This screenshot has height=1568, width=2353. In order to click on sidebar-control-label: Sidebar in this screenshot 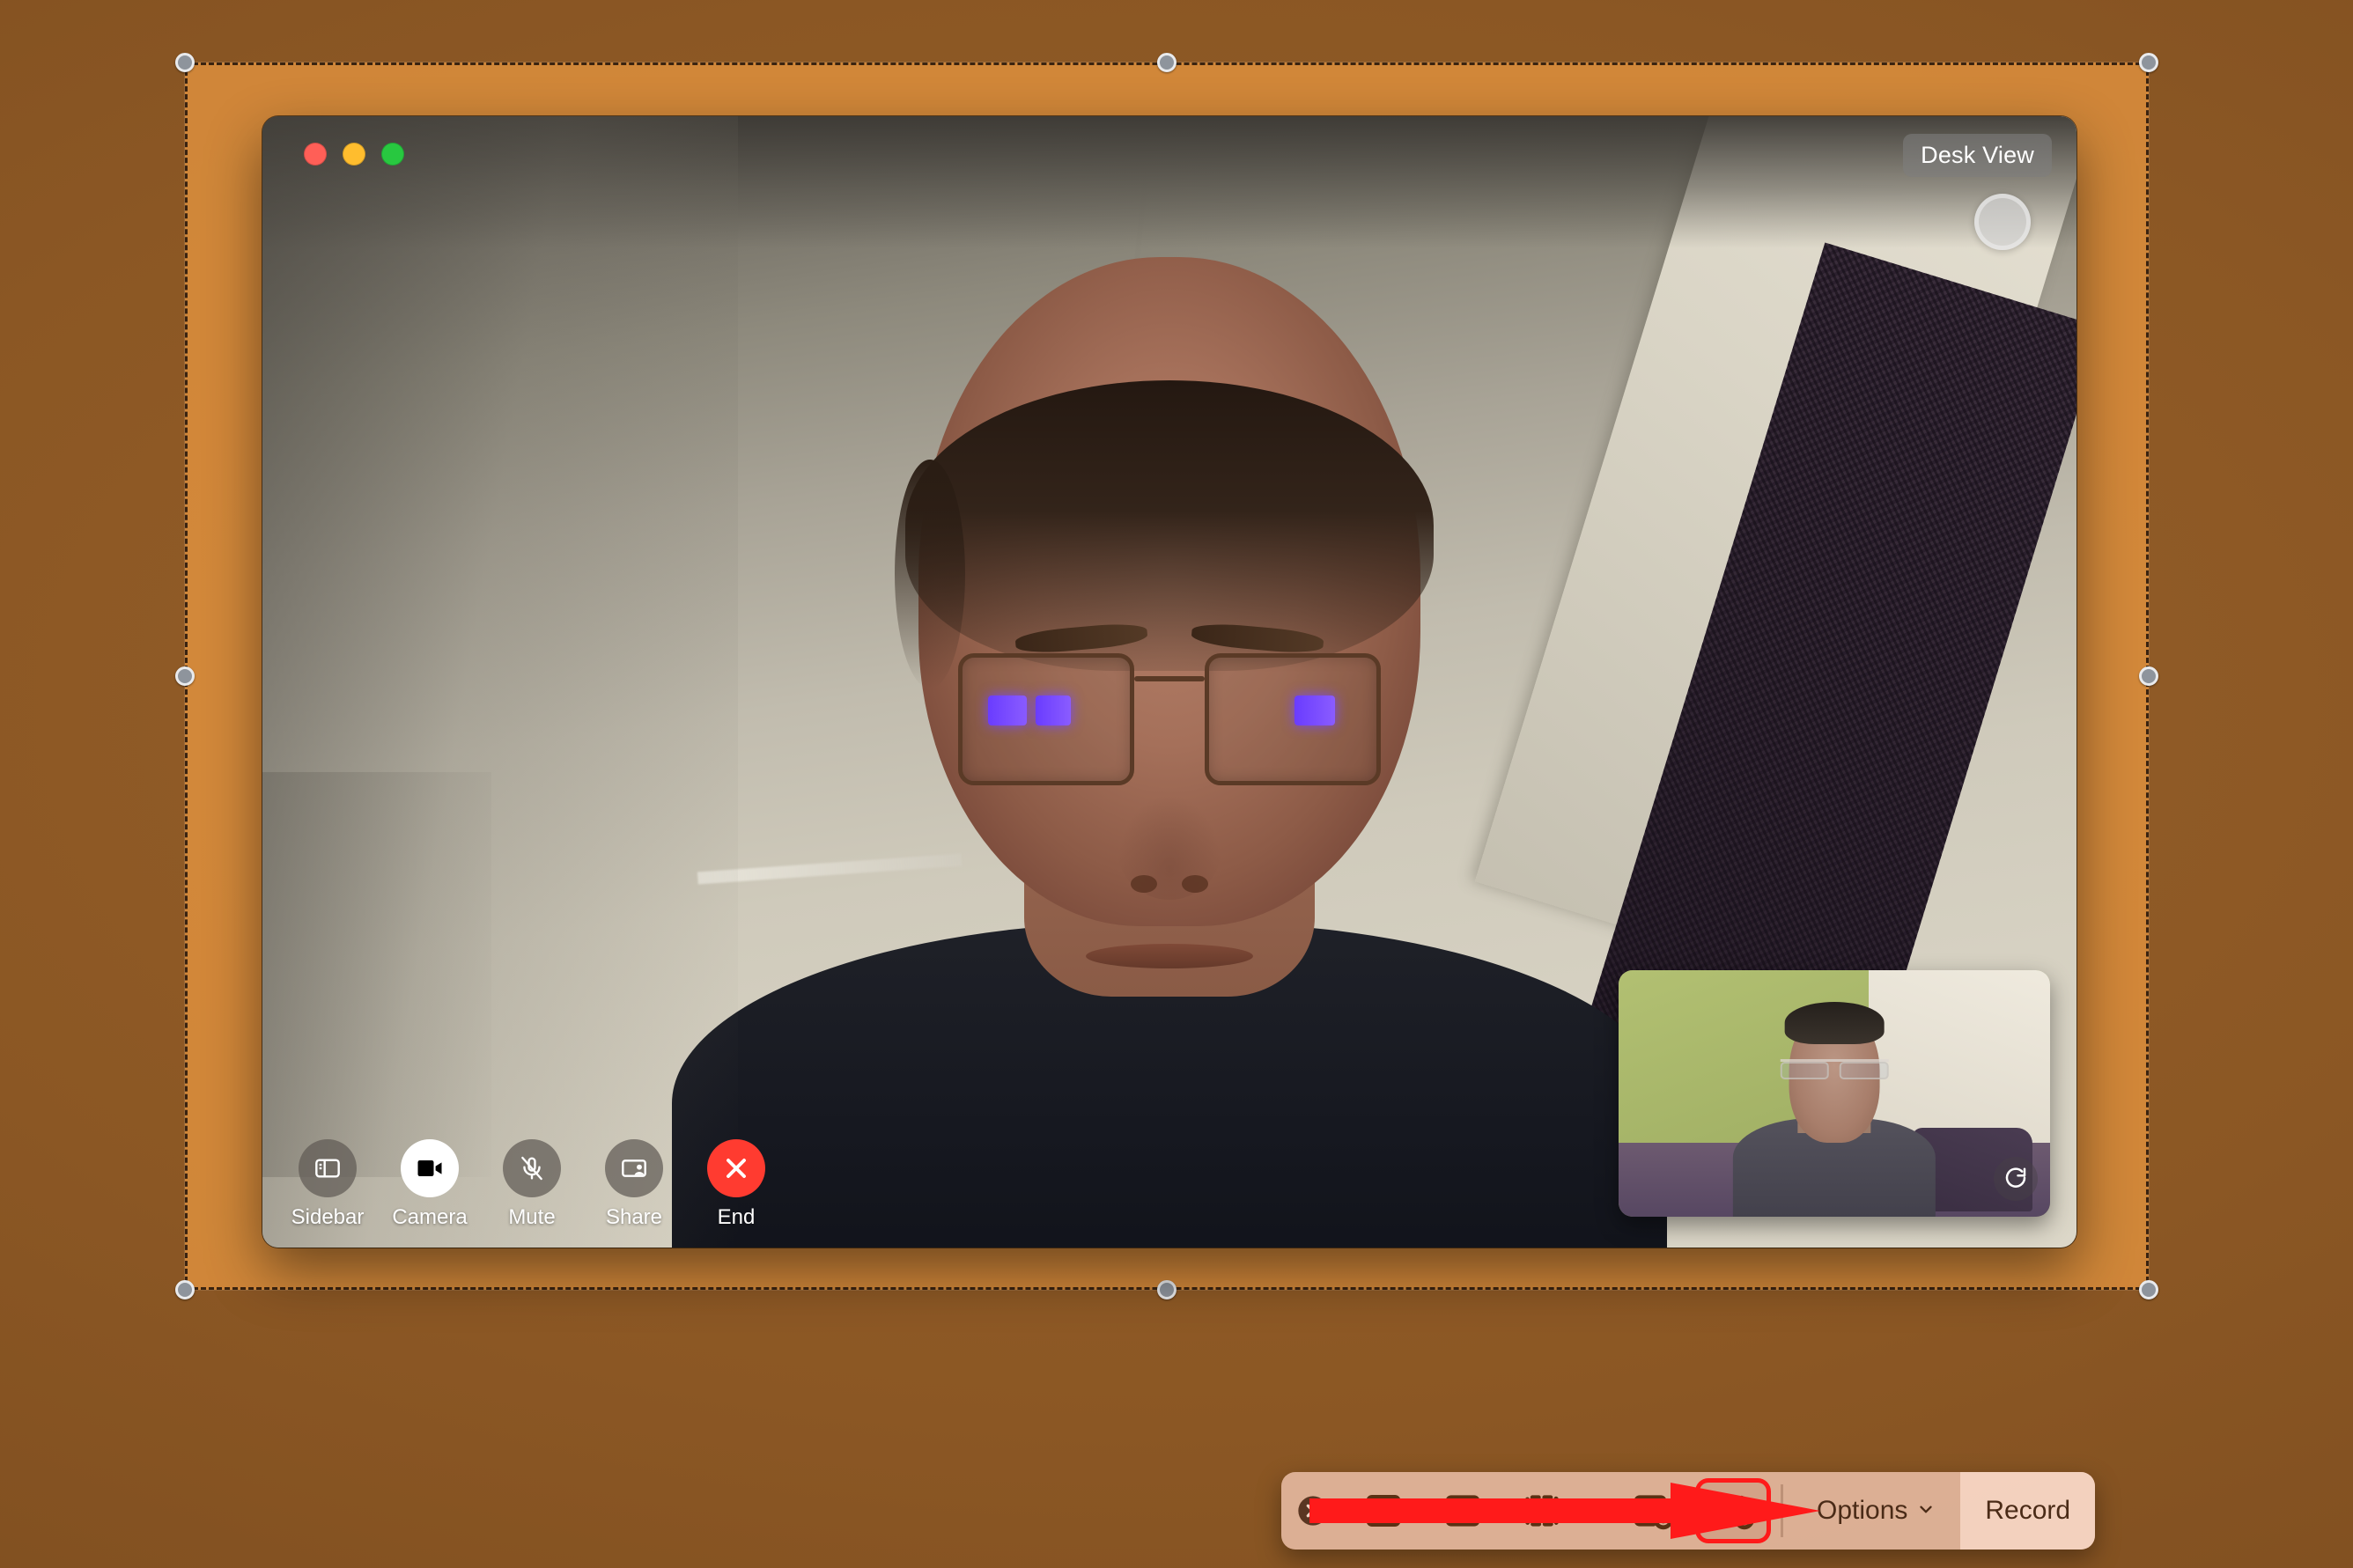, I will do `click(328, 1217)`.